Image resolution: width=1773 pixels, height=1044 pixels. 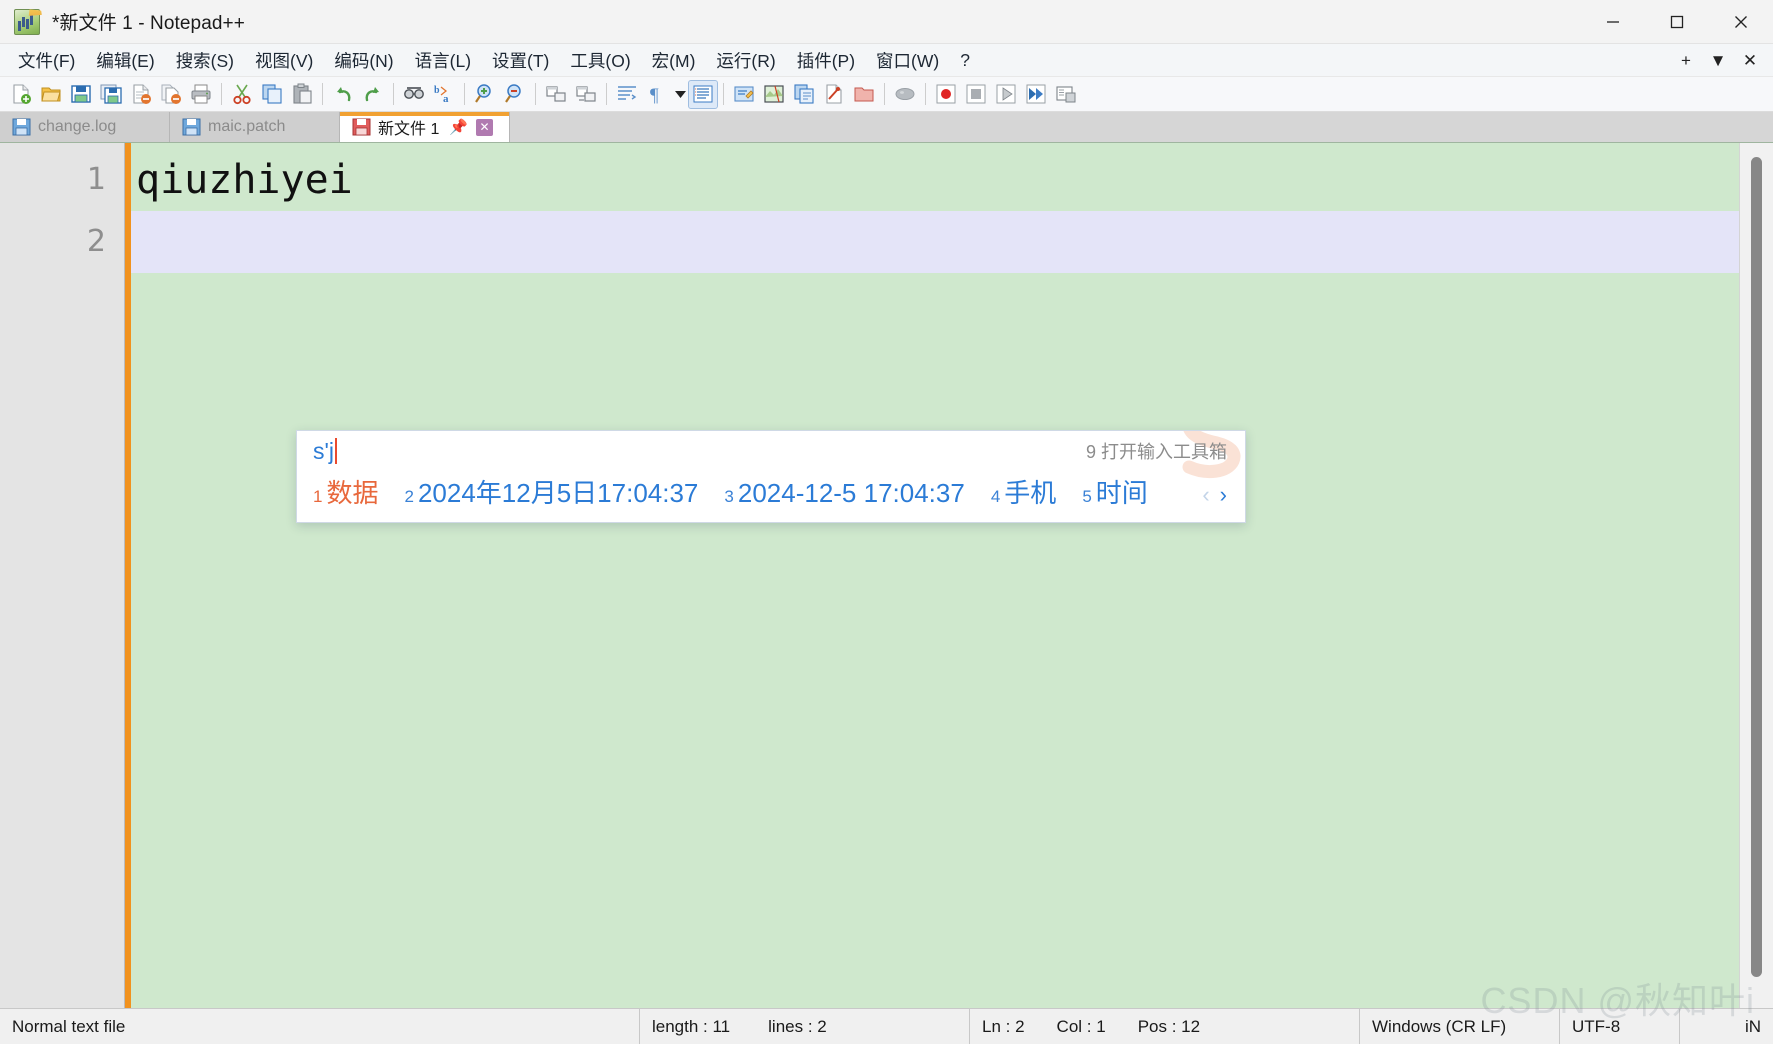 I want to click on candidate-item-5: 5 时间, so click(x=1114, y=491).